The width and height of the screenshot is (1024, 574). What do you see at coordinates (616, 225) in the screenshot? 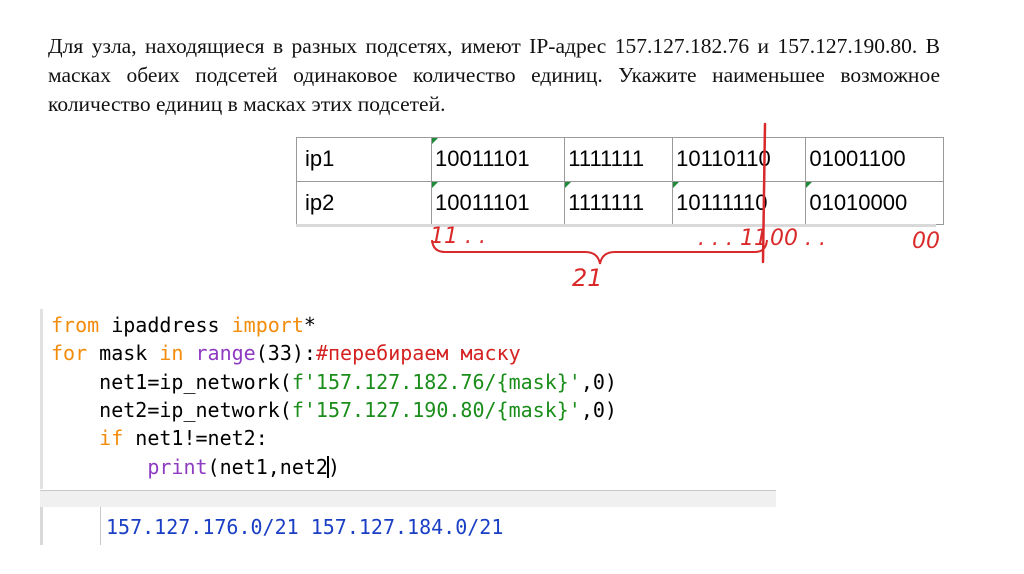
I see `table-shadow` at bounding box center [616, 225].